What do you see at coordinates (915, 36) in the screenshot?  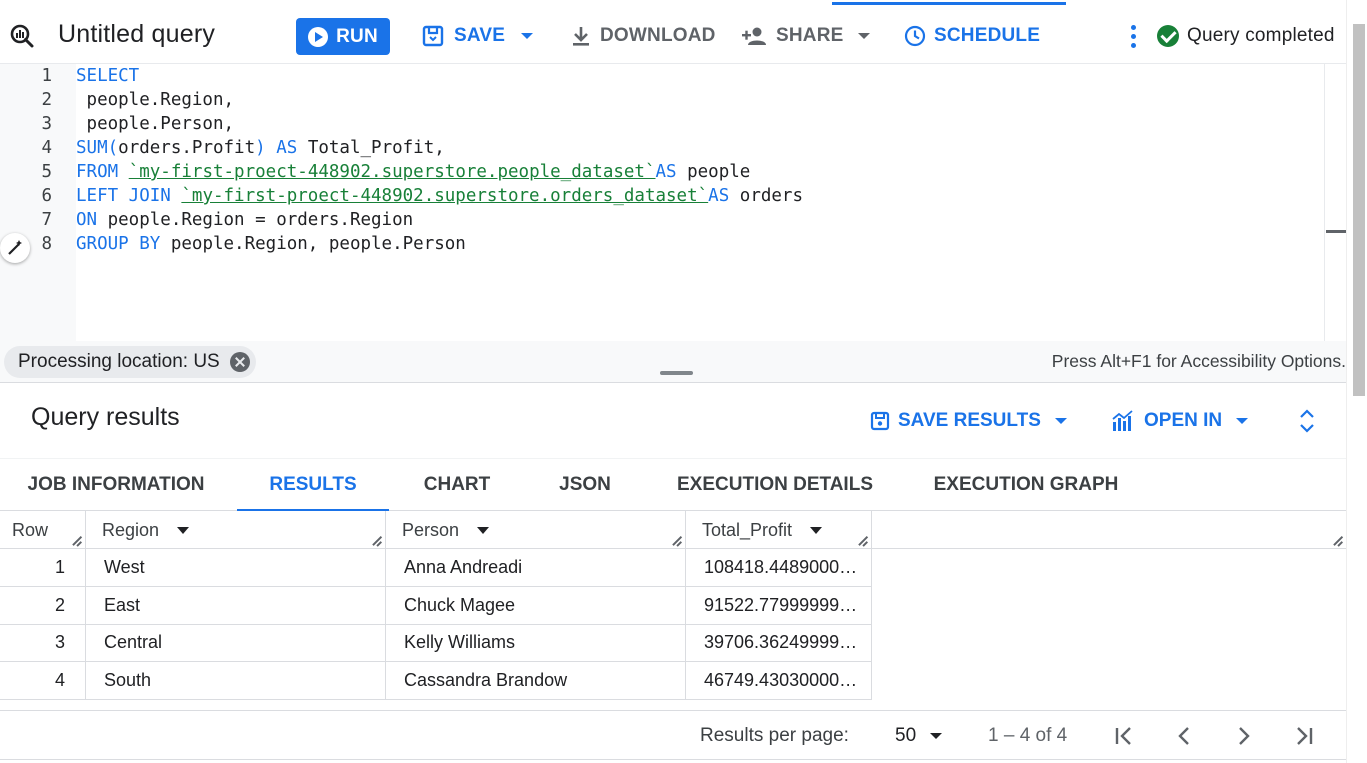 I see `clock-icon` at bounding box center [915, 36].